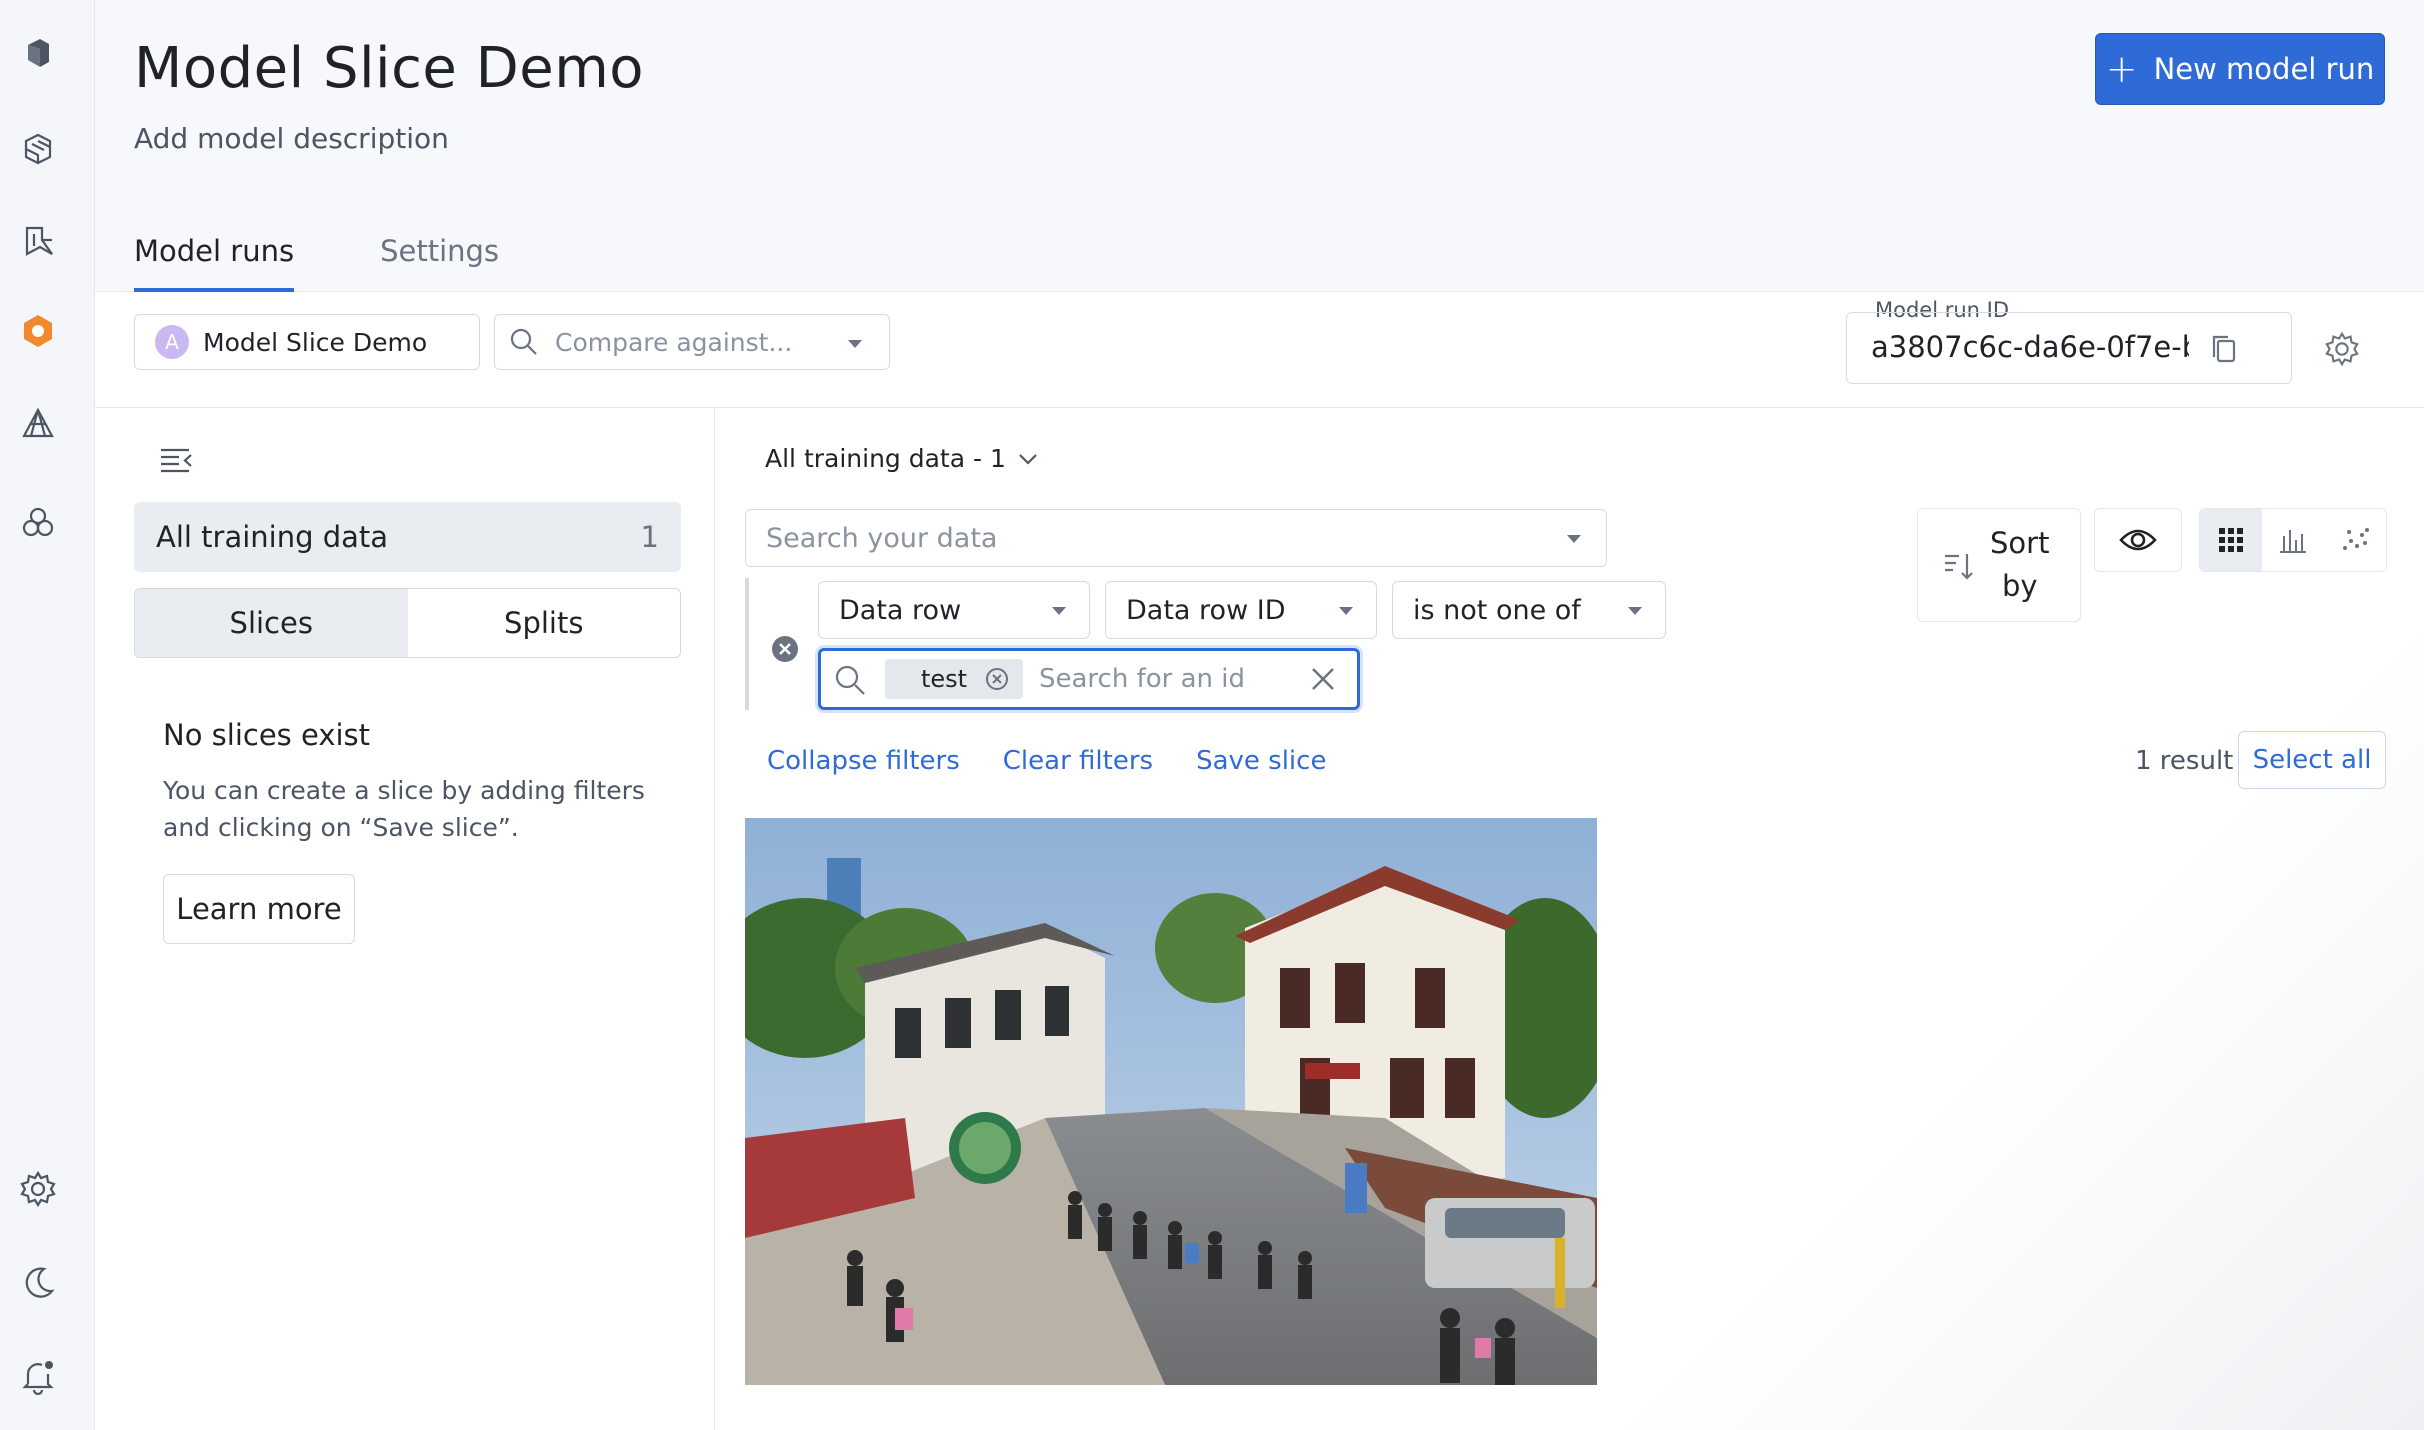 This screenshot has width=2424, height=1430. Describe the element at coordinates (2231, 540) in the screenshot. I see `grid-view-icon` at that location.